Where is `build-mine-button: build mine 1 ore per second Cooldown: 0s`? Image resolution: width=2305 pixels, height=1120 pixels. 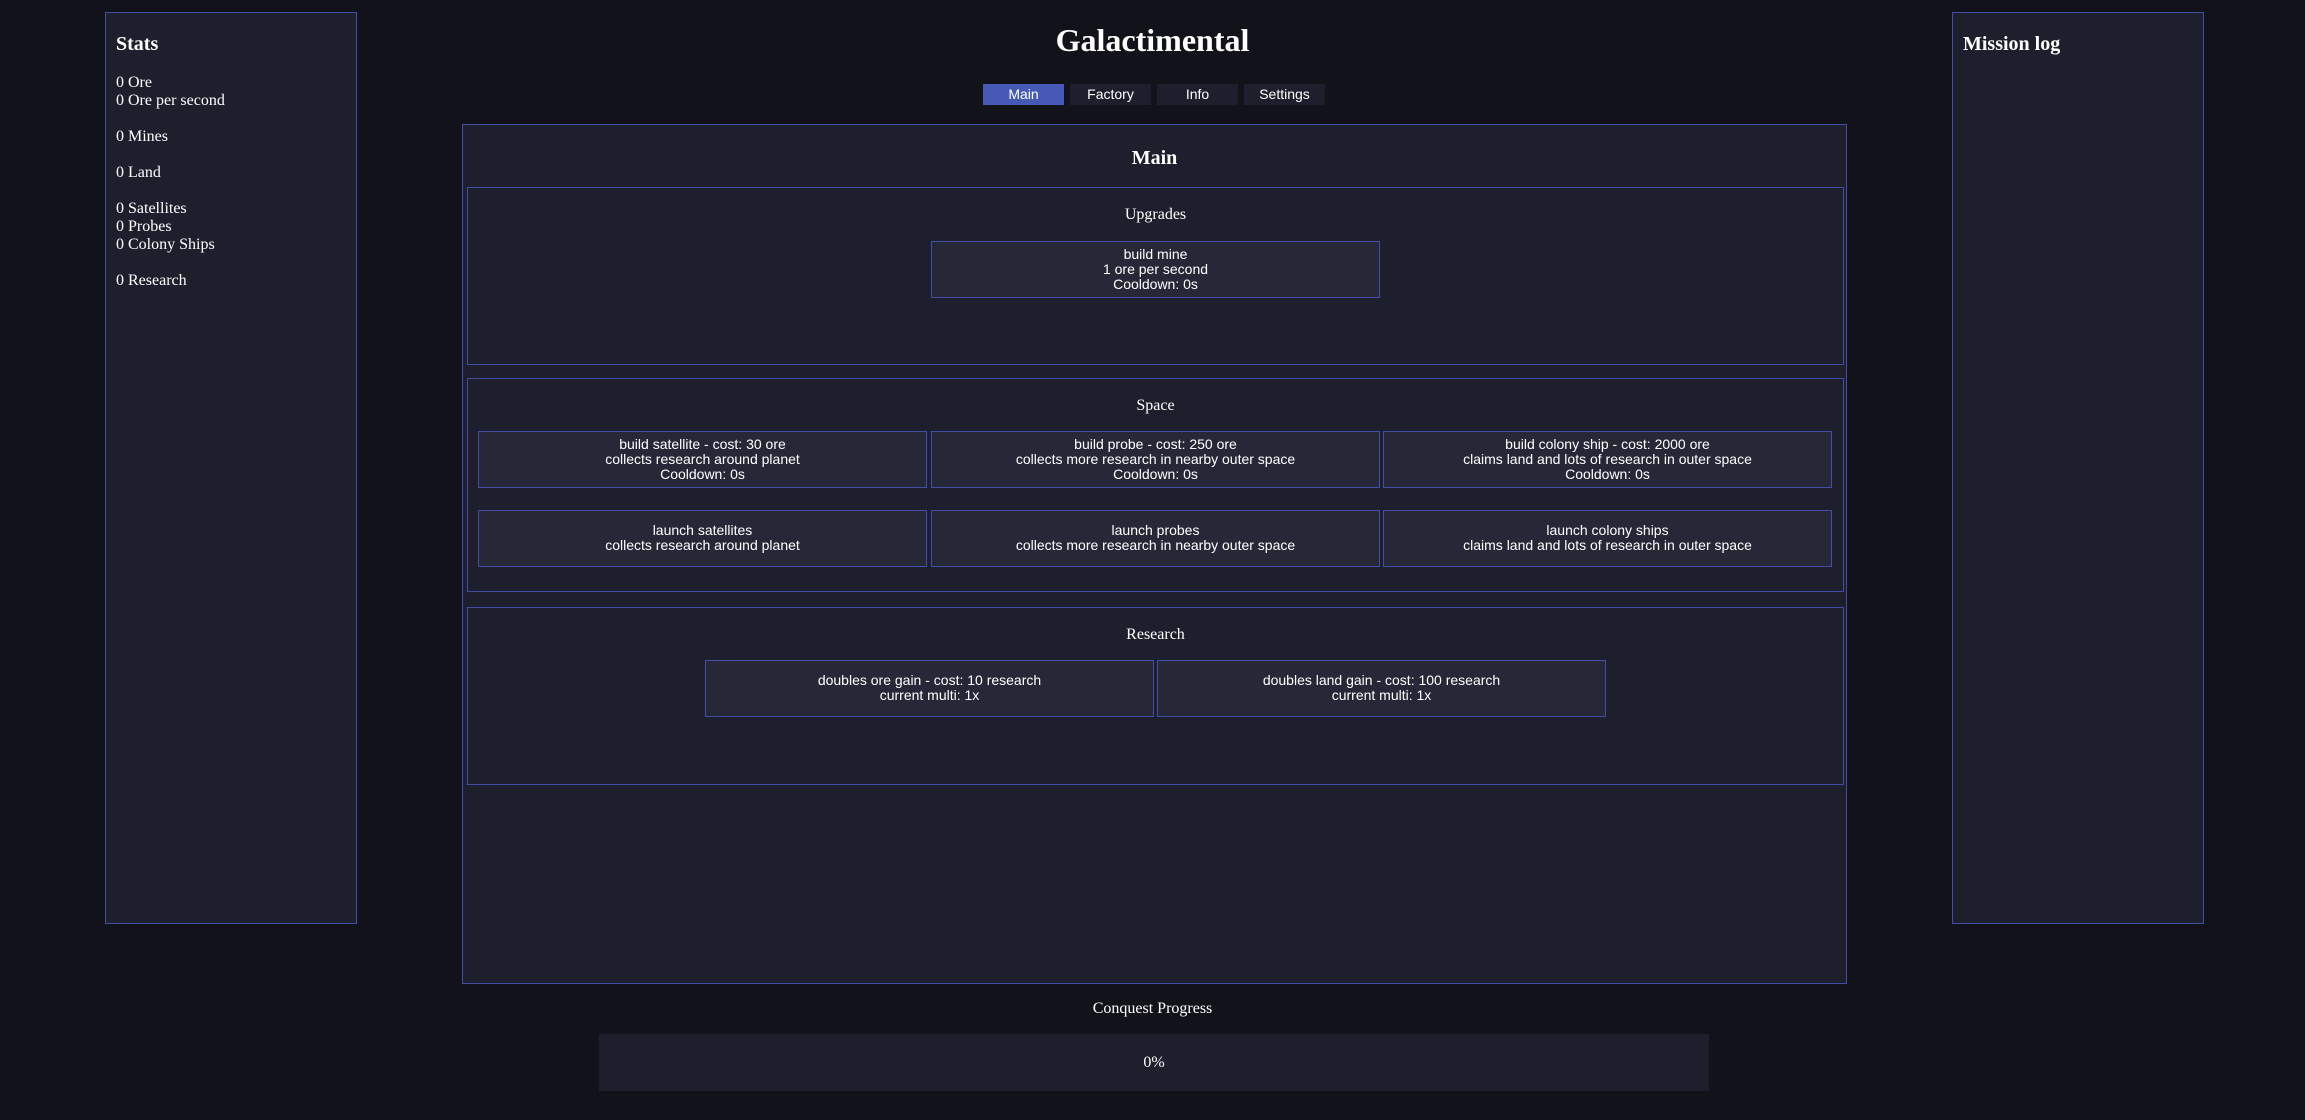
build-mine-button: build mine 1 ore per second Cooldown: 0s is located at coordinates (1155, 269).